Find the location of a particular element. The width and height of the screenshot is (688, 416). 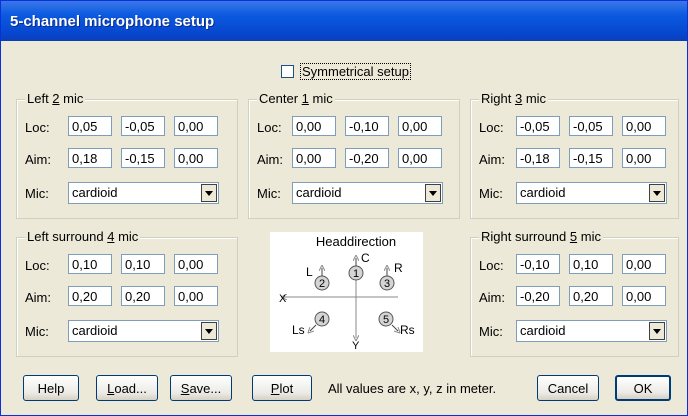

right-mic-type-value: cardioid is located at coordinates (543, 192).